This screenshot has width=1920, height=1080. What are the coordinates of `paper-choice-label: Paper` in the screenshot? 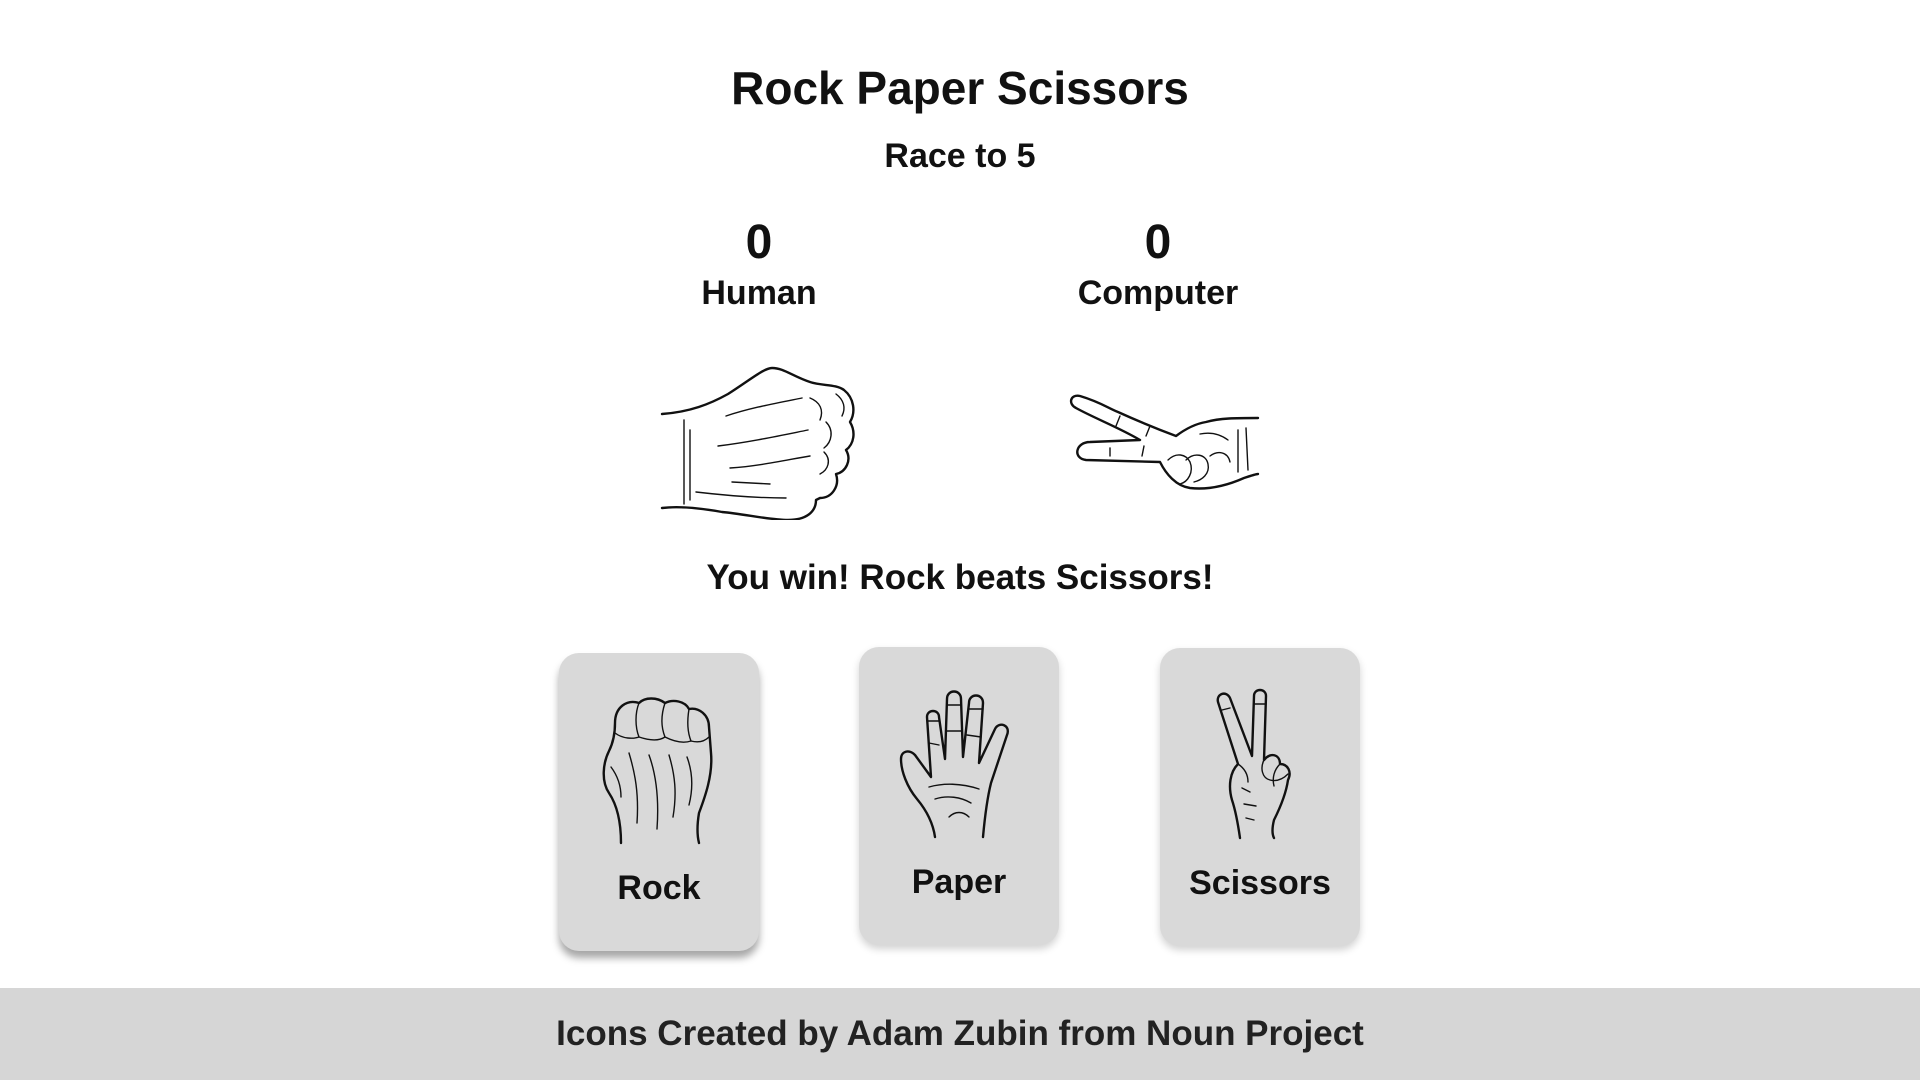 It's located at (959, 882).